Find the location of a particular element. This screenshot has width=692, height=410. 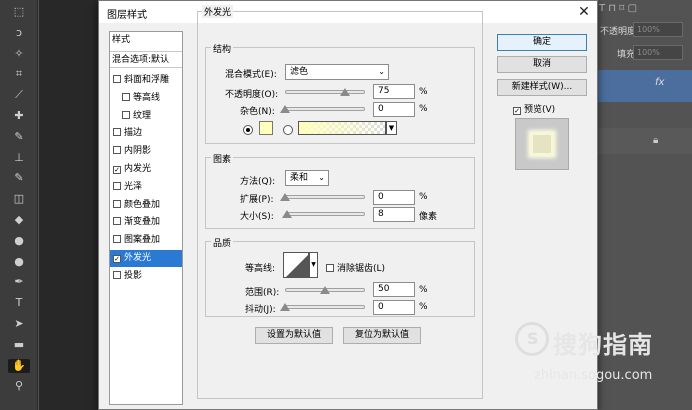

gradient-radio is located at coordinates (288, 130).